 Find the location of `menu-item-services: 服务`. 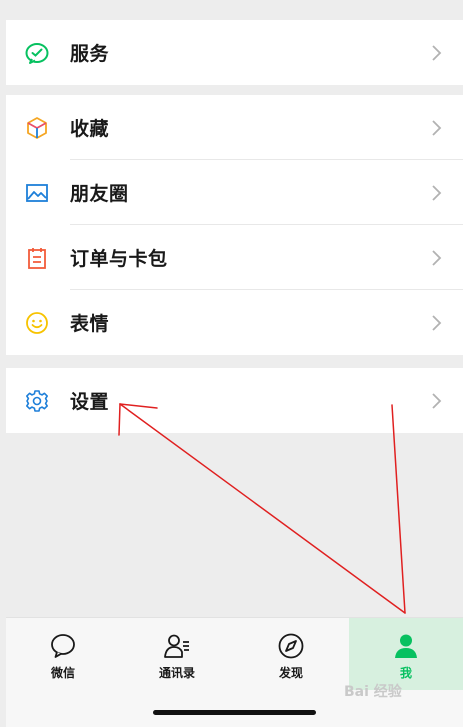

menu-item-services: 服务 is located at coordinates (234, 52).